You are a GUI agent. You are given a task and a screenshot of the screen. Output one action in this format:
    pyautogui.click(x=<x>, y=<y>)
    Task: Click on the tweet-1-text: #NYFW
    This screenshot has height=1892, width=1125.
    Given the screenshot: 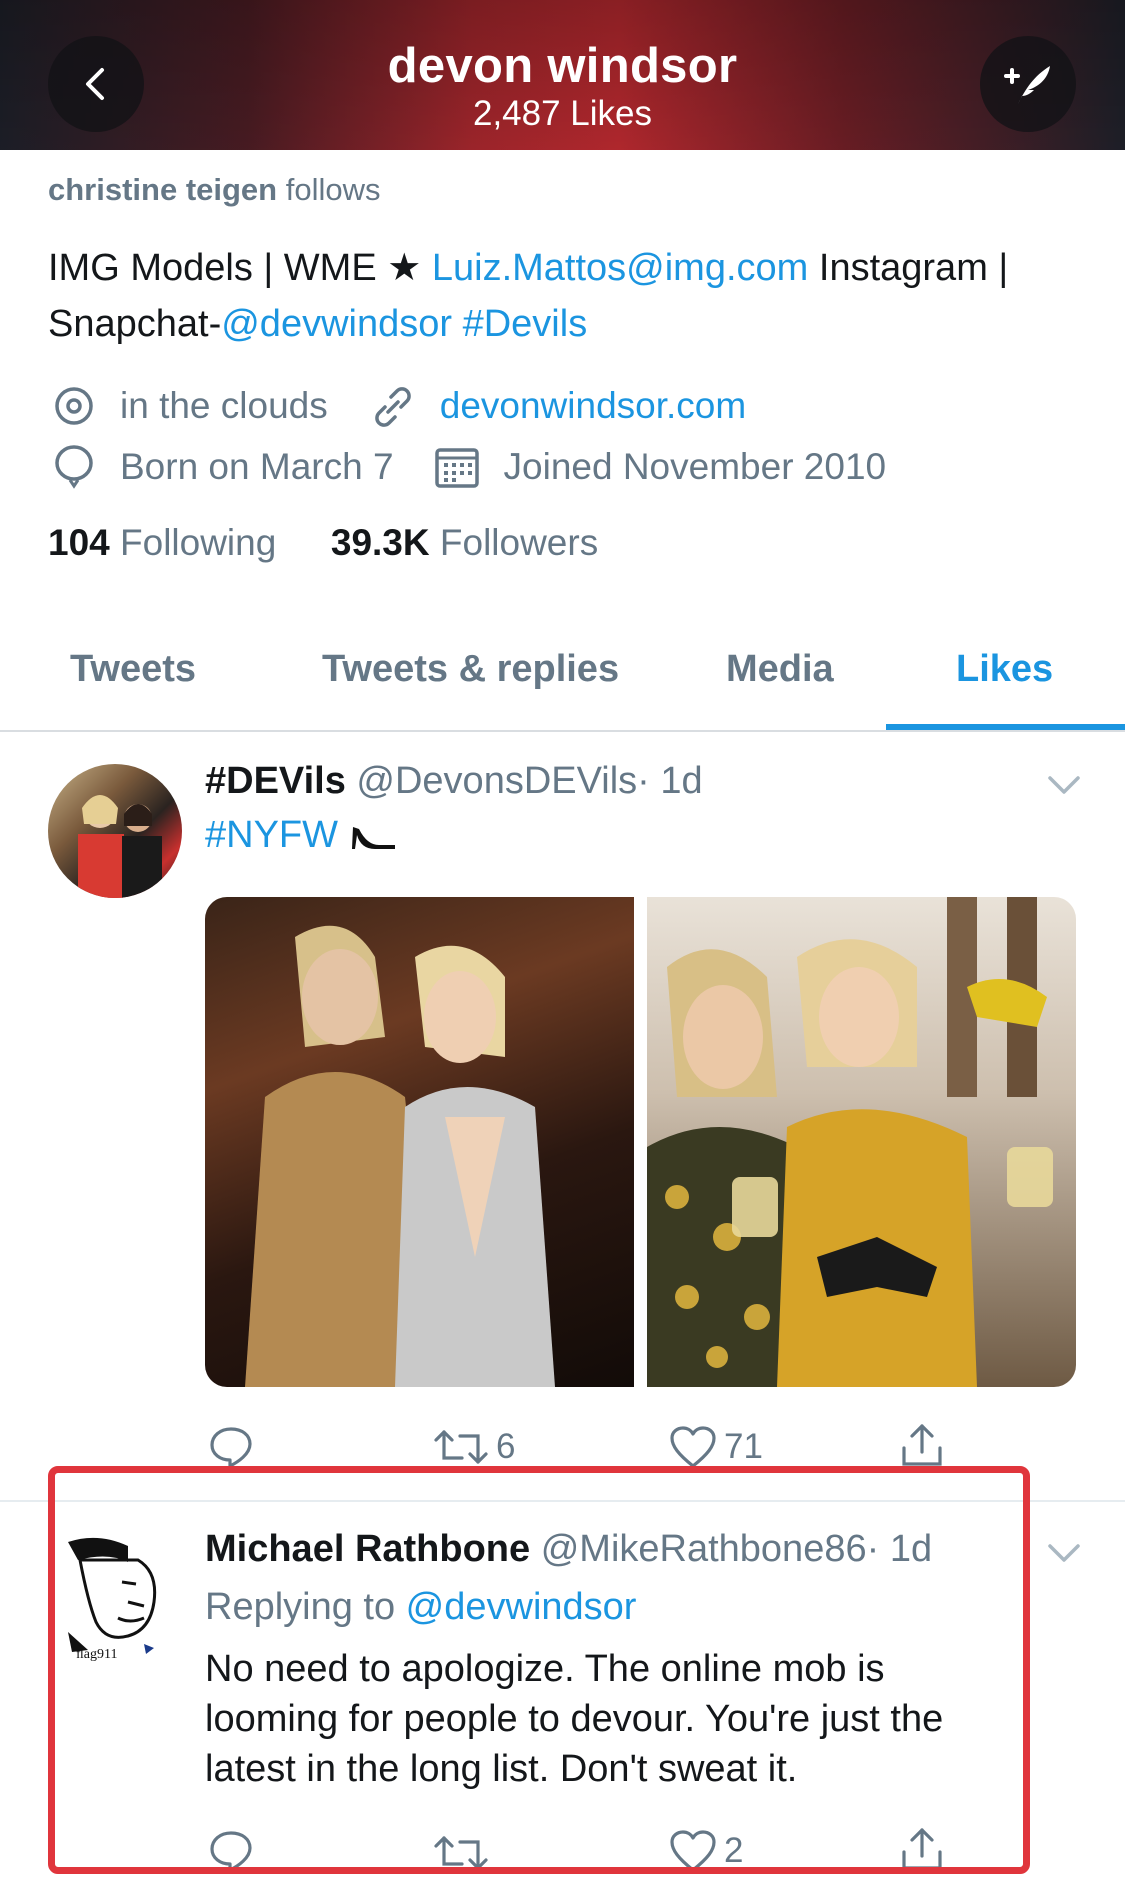 What is the action you would take?
    pyautogui.click(x=302, y=835)
    